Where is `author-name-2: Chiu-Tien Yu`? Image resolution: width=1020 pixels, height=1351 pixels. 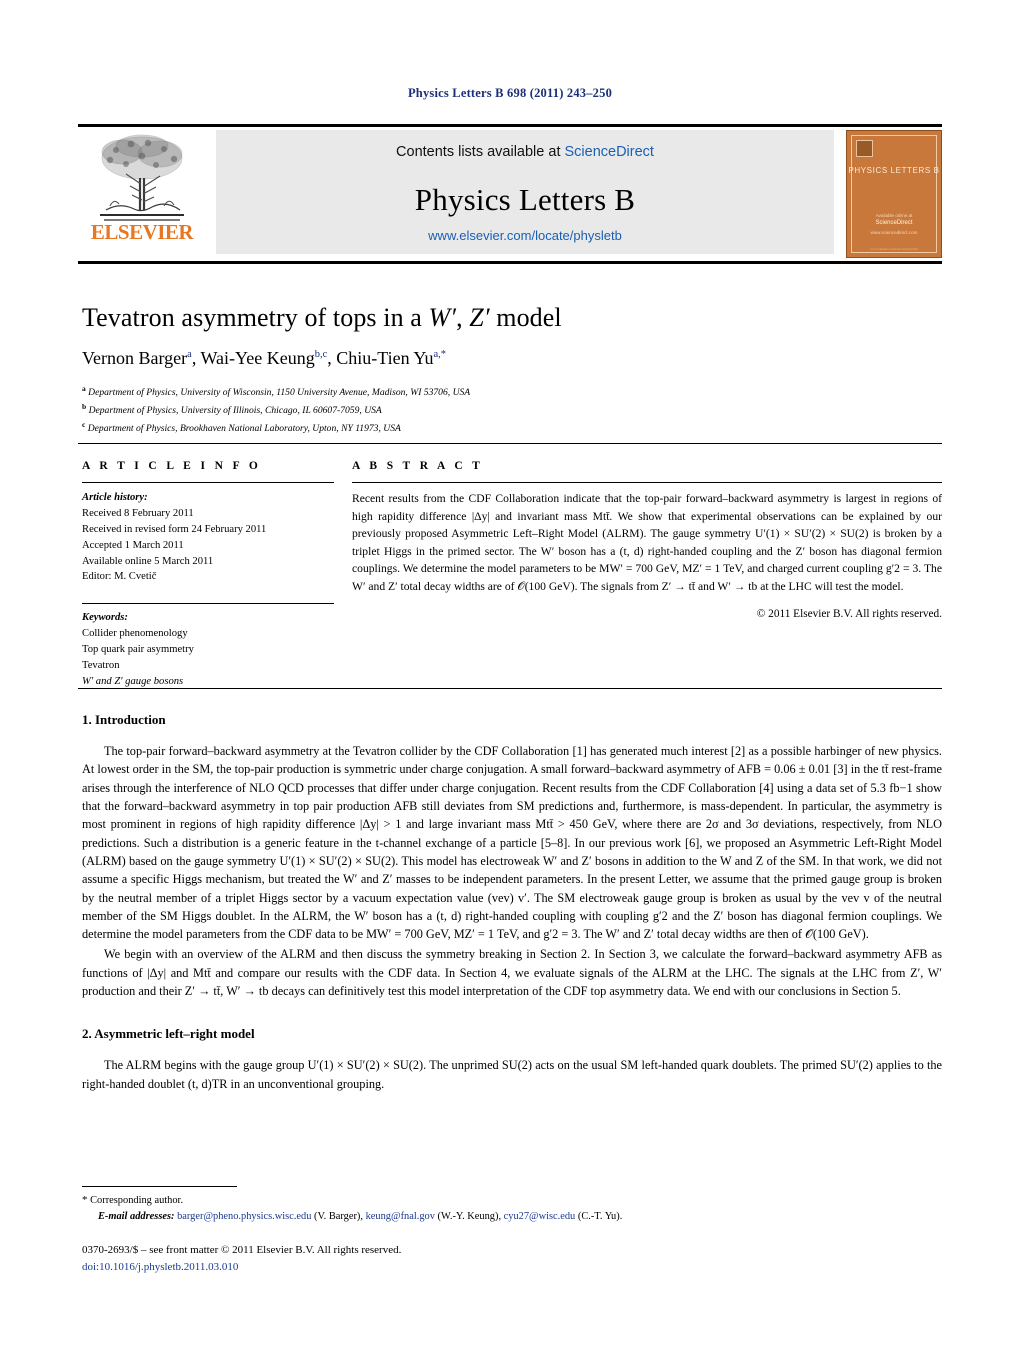
author-name-2: Chiu-Tien Yu is located at coordinates (385, 358).